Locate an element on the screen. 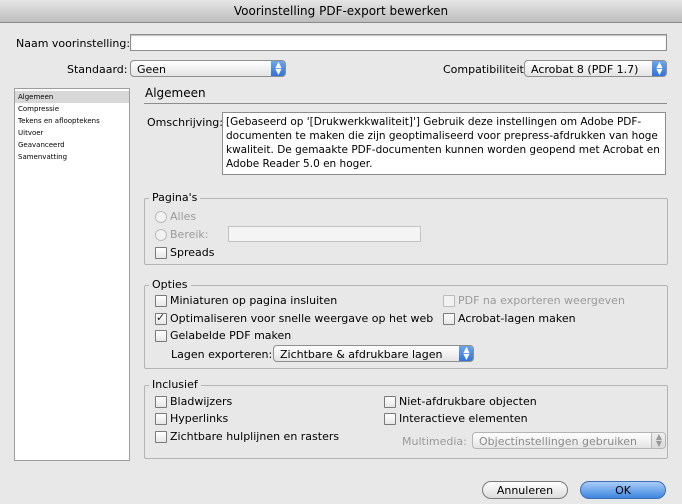  multimedia-label: Multimedia: is located at coordinates (434, 441).